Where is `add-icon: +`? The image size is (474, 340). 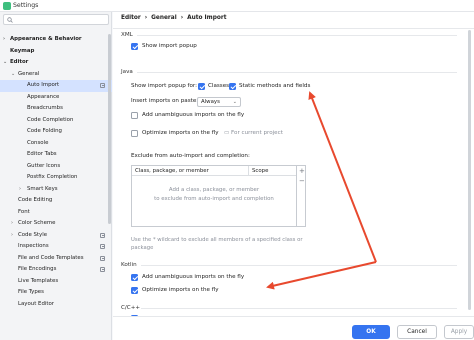
add-icon: + is located at coordinates (302, 171).